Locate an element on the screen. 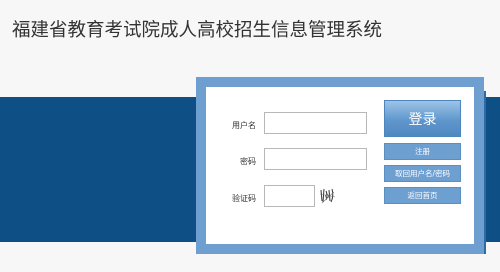 The width and height of the screenshot is (500, 272). password-label: 密码 is located at coordinates (248, 161).